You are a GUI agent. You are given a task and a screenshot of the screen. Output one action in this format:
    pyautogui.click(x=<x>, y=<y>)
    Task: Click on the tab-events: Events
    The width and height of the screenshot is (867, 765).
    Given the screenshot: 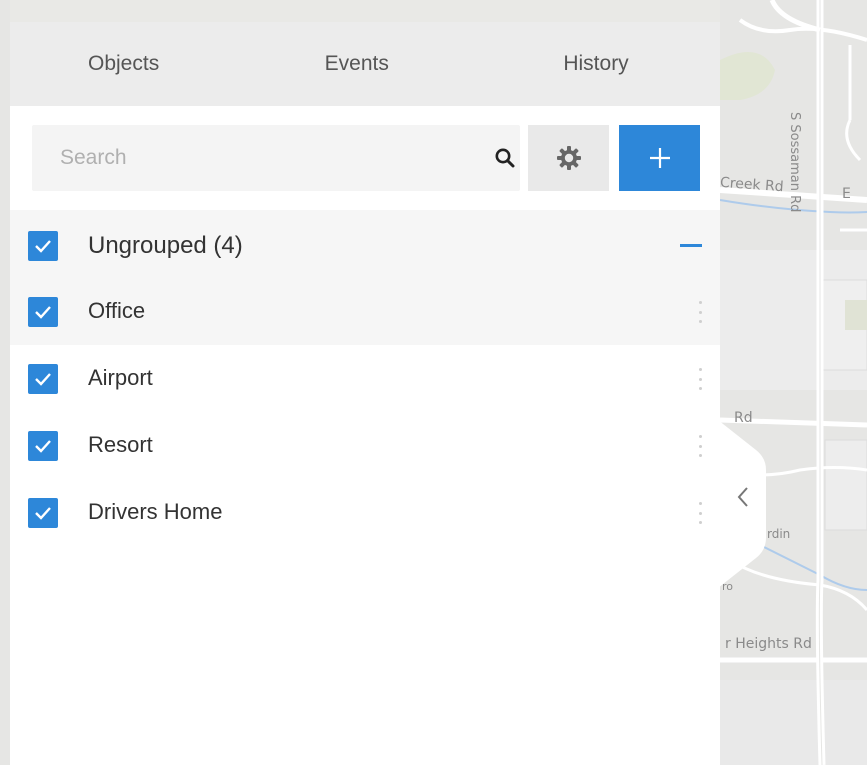 What is the action you would take?
    pyautogui.click(x=363, y=64)
    